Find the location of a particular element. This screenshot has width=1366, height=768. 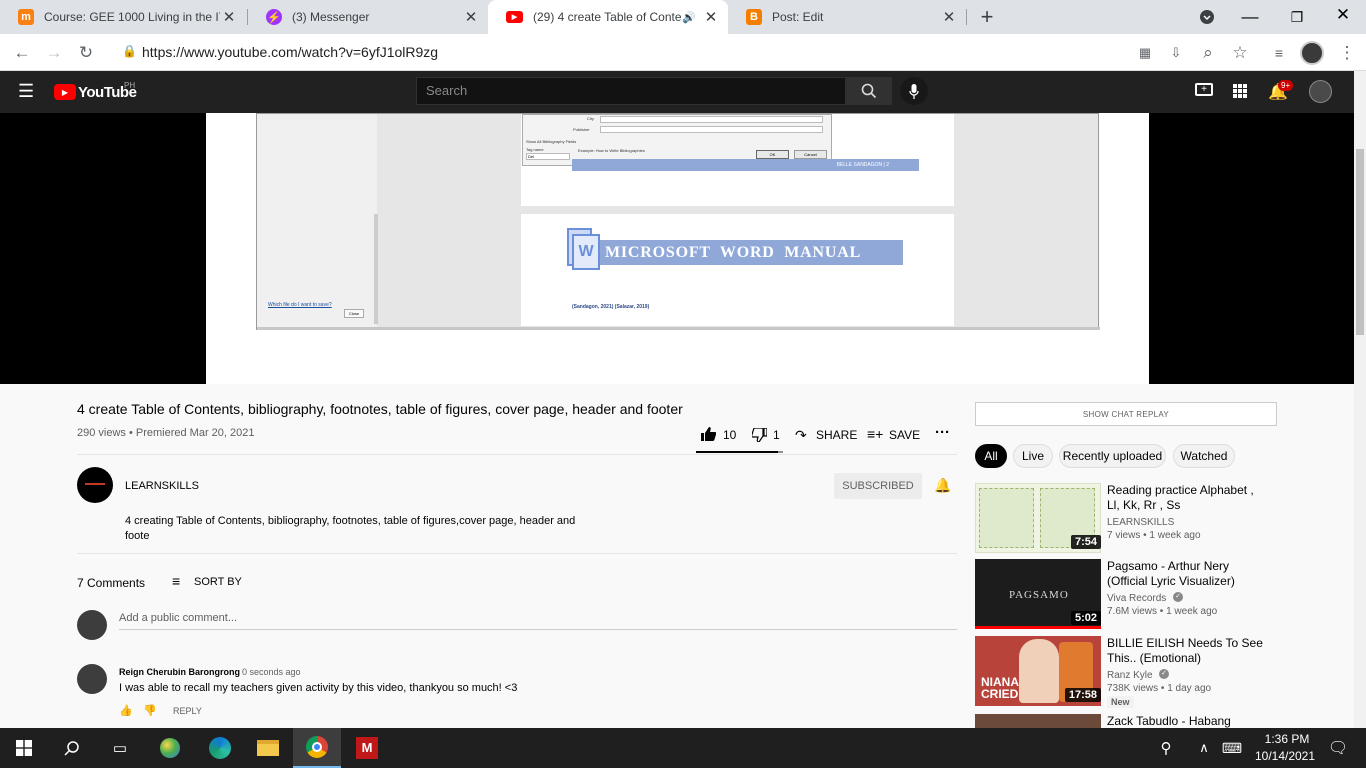

comment-time: 0 seconds ago is located at coordinates (271, 672).